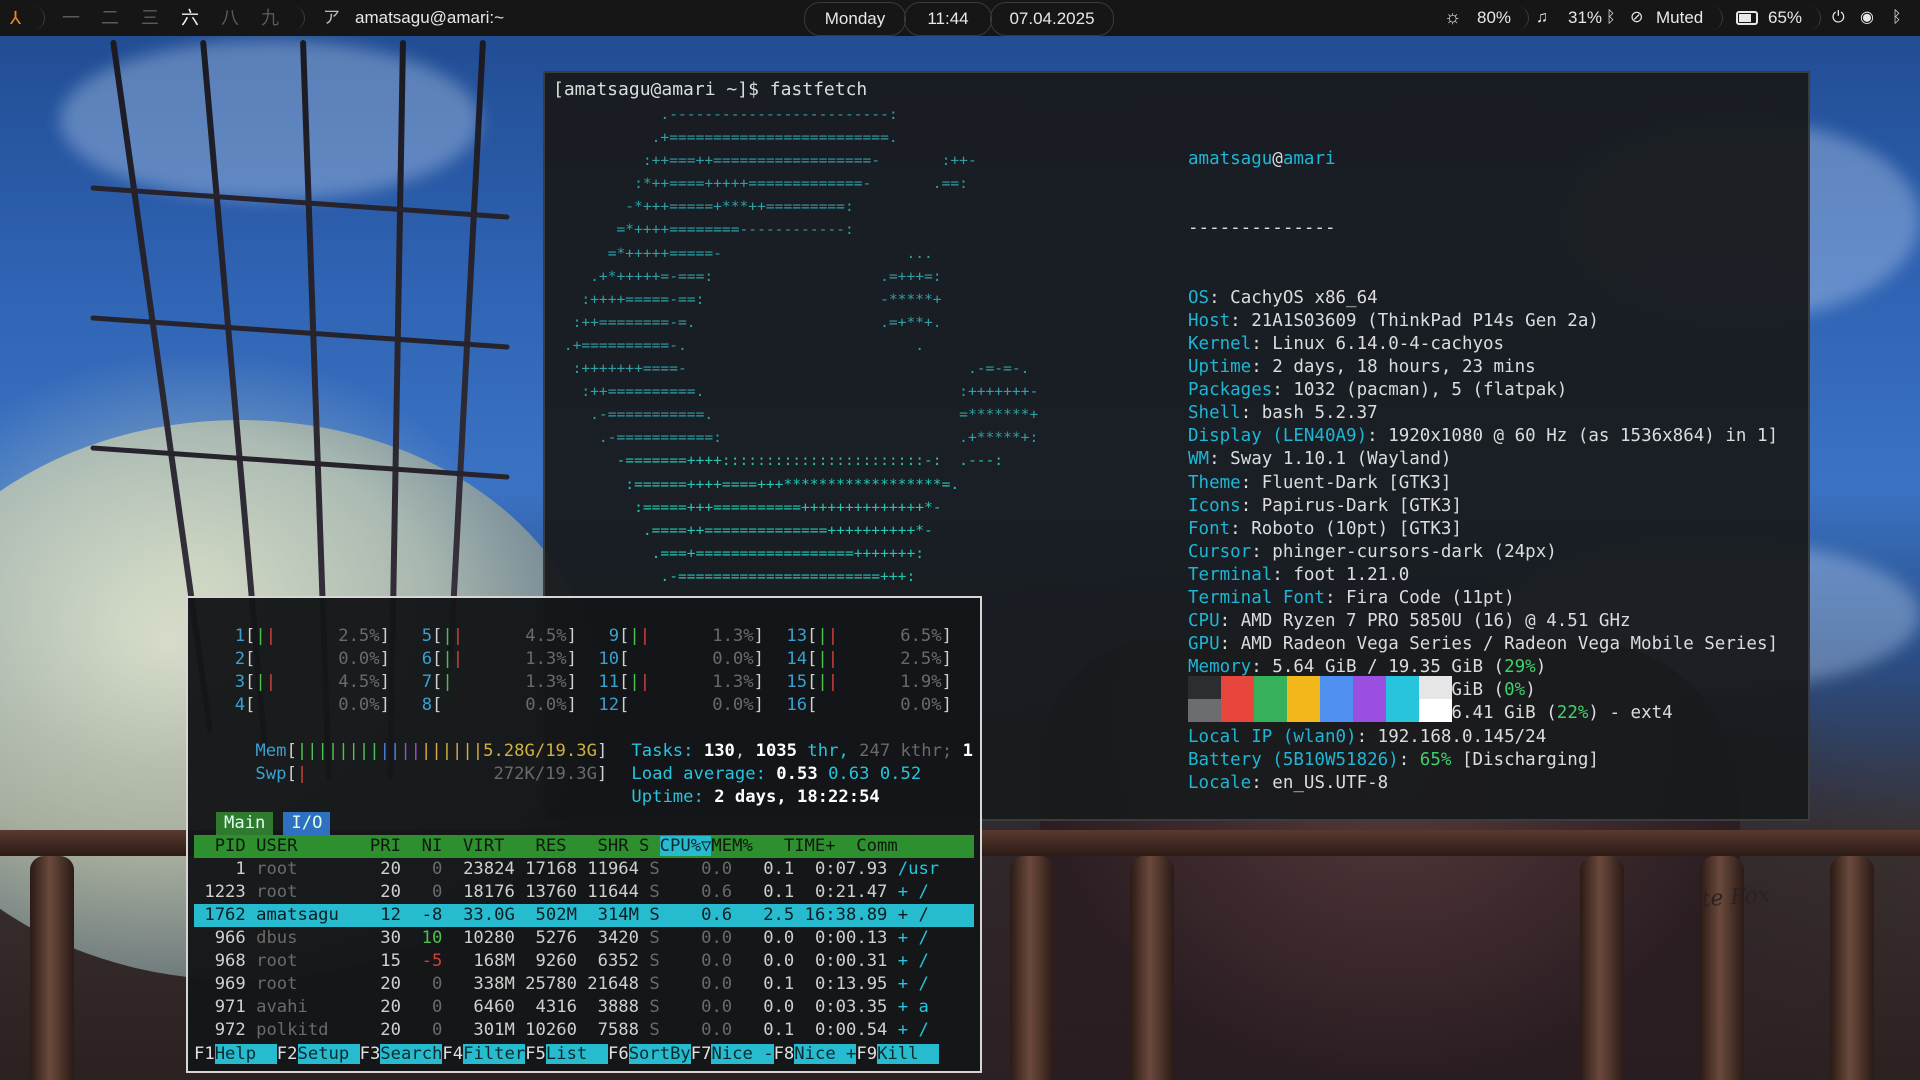 This screenshot has height=1080, width=1920. What do you see at coordinates (1585, 18) in the screenshot?
I see `volume-value: 31%` at bounding box center [1585, 18].